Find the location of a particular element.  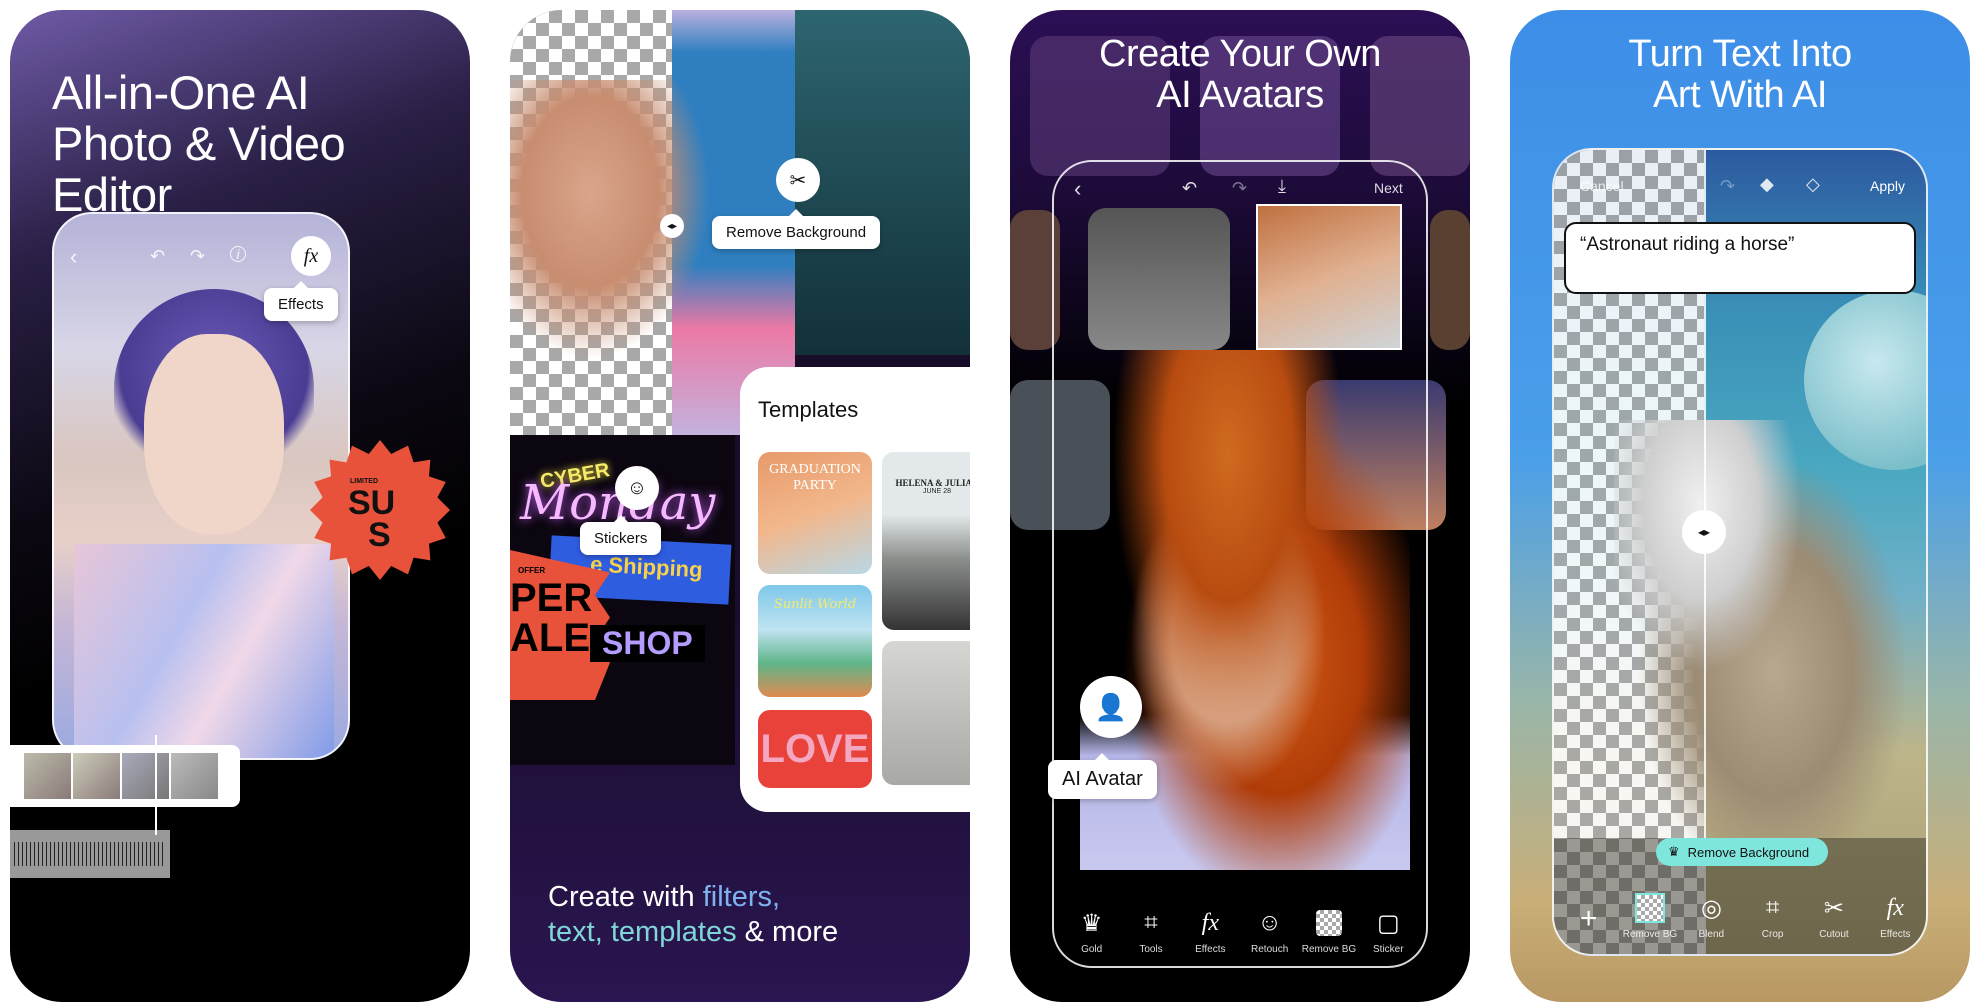

tool-cutout: ✂ Cutout is located at coordinates (1834, 917).